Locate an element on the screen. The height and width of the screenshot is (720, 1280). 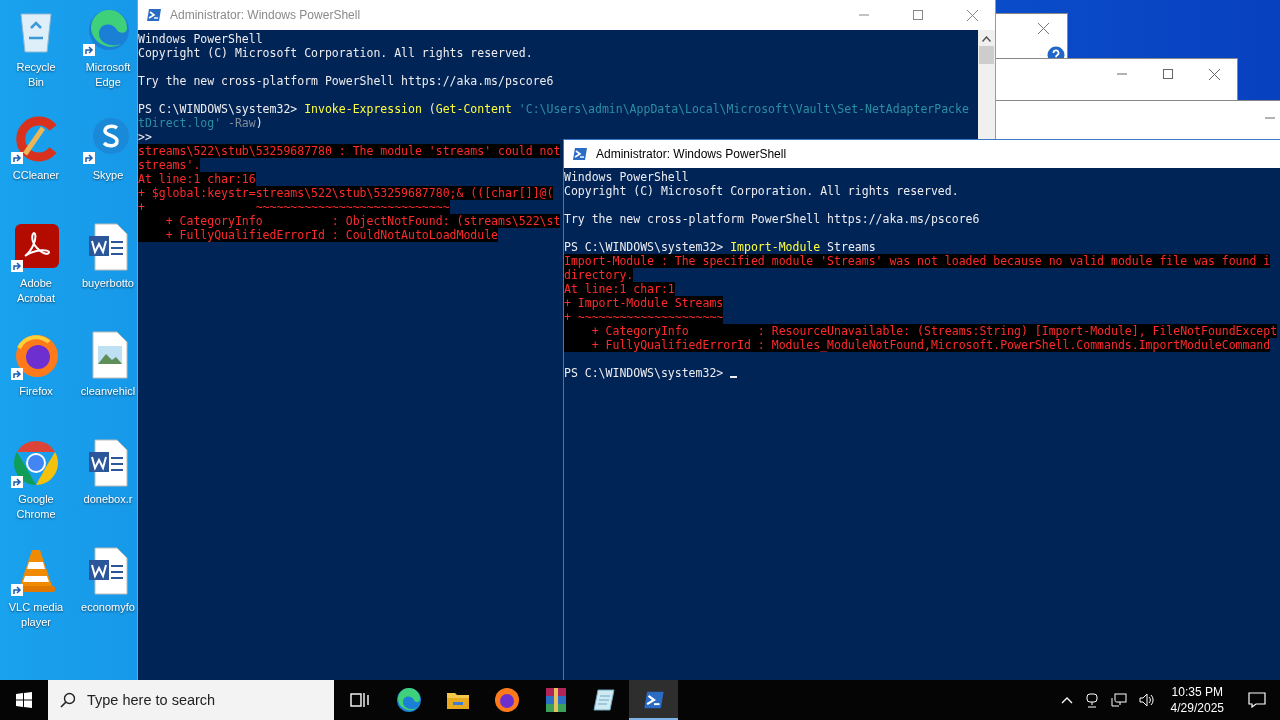
console-line: PS C:\WINDOWS\system32> Import-Module Streams is located at coordinates (720, 247).